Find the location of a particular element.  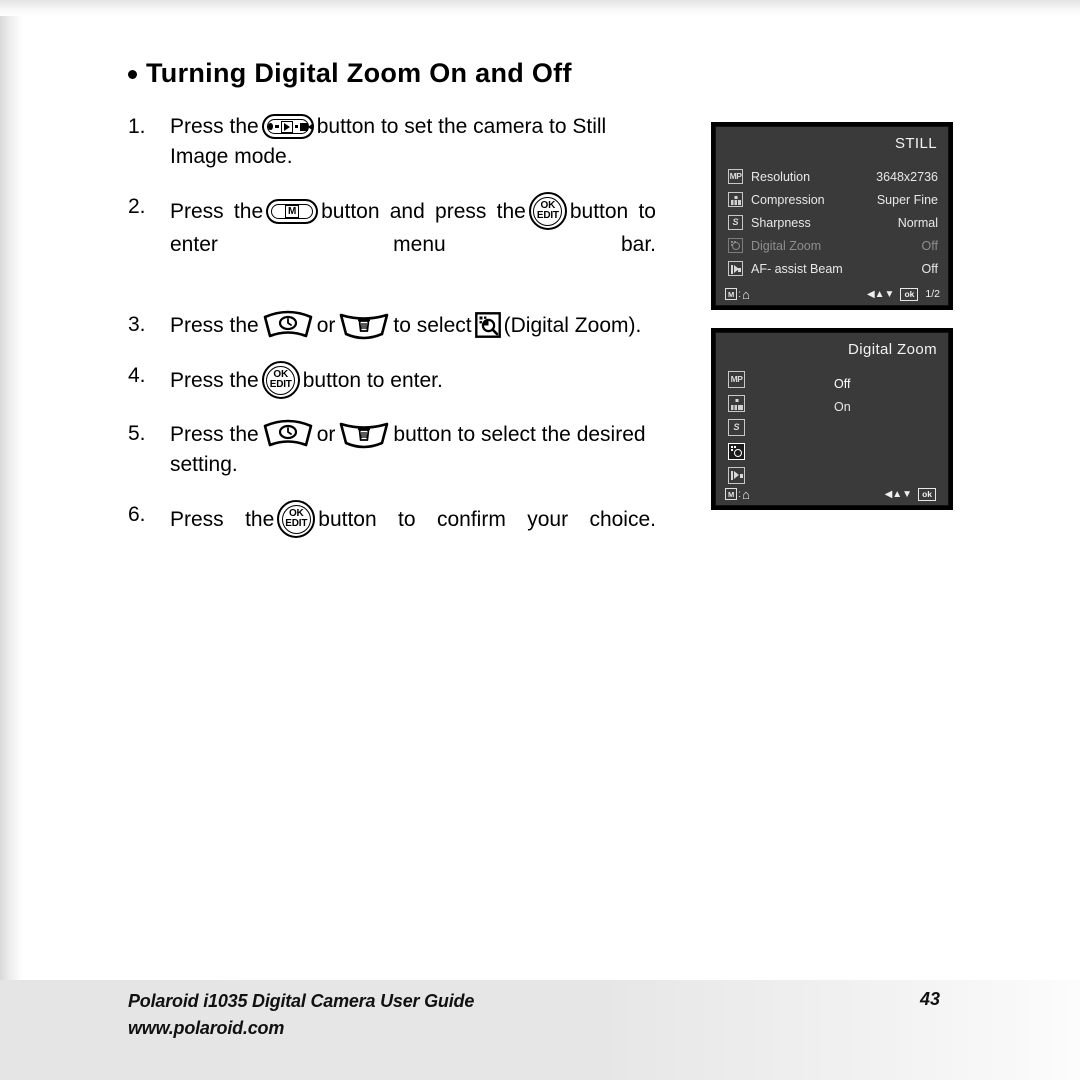

list-item: 4. Press the OK EDIT button to enter. is located at coordinates (392, 380).